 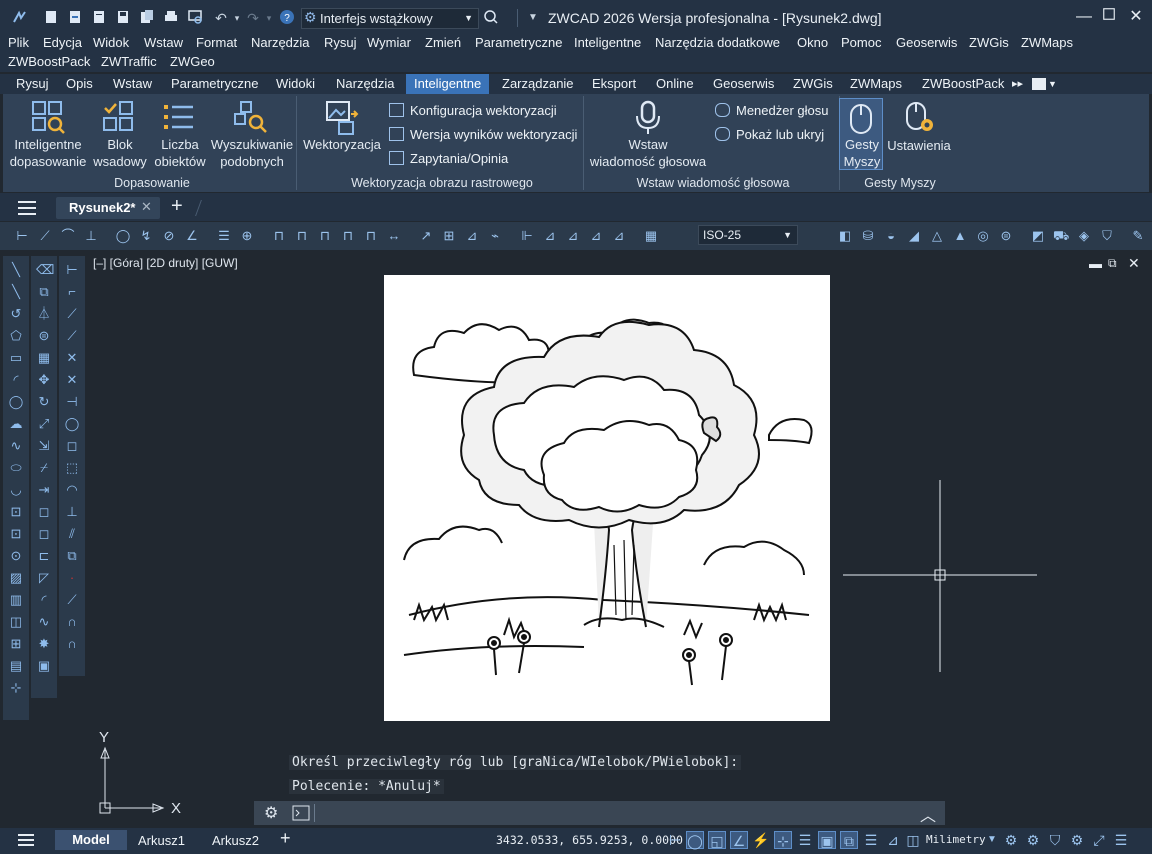 I want to click on voice-insert-label-1: Wstaw, so click(x=648, y=145).